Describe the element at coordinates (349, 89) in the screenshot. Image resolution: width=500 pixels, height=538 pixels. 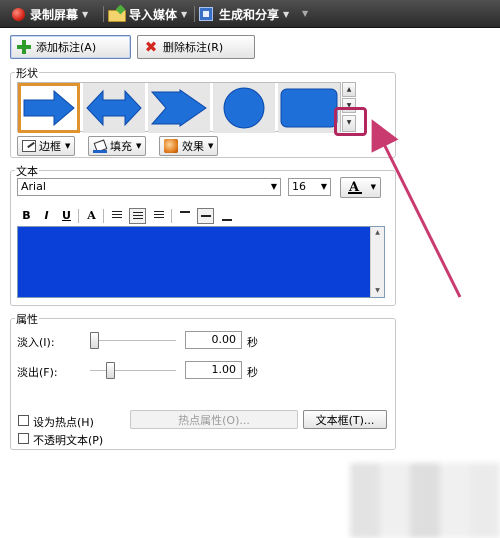
I see `gallery-scroll-up-button: ▲` at that location.